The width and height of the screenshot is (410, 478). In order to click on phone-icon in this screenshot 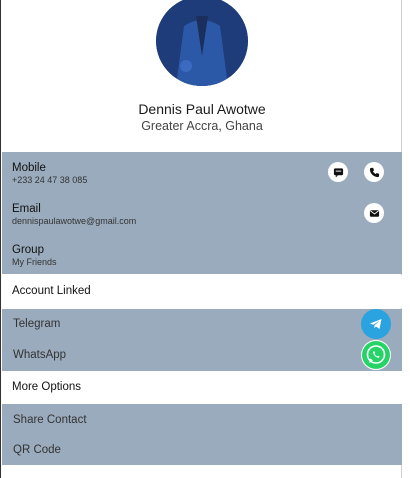, I will do `click(374, 172)`.